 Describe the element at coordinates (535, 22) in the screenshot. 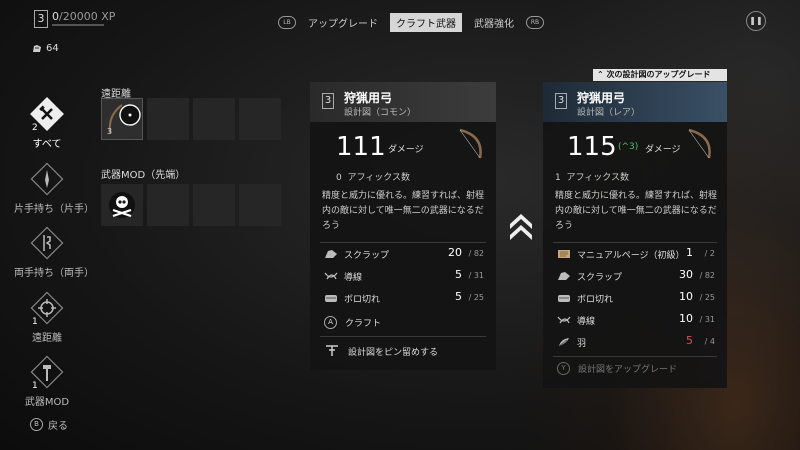

I see `rb-button: RB` at that location.